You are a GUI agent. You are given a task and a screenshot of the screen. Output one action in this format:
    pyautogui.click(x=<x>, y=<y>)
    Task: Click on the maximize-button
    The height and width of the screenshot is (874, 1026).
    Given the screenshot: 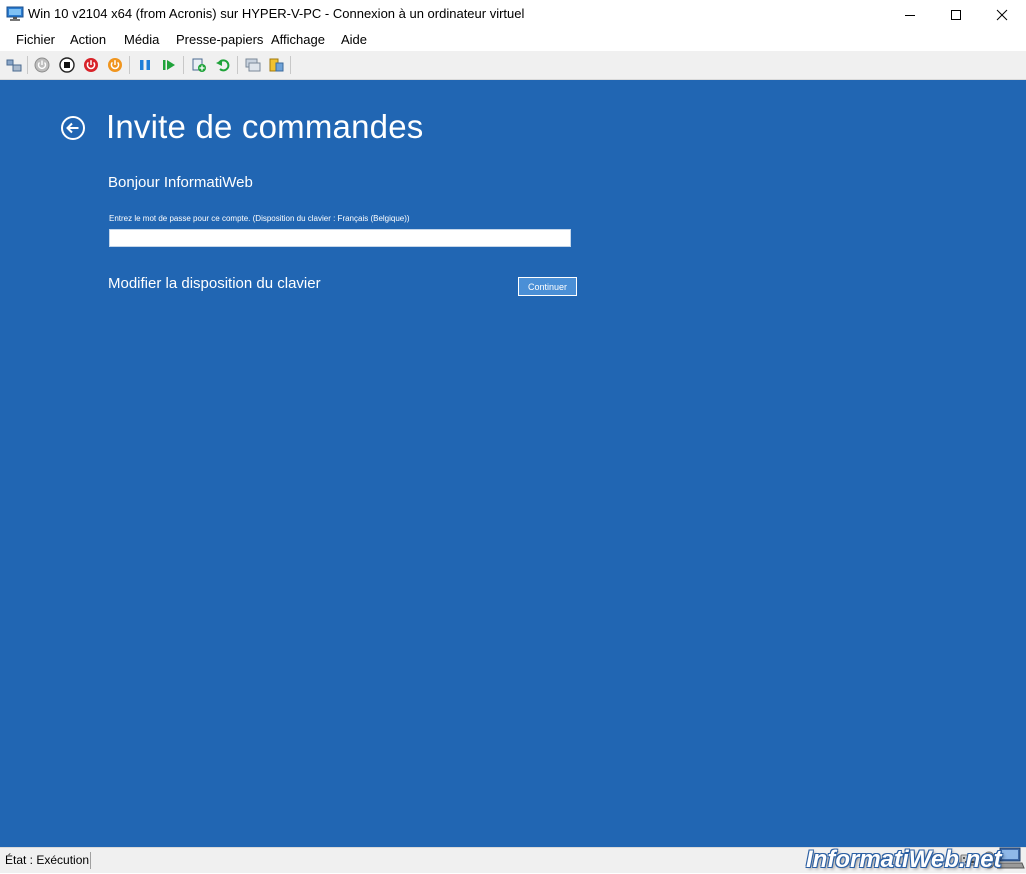 What is the action you would take?
    pyautogui.click(x=956, y=14)
    